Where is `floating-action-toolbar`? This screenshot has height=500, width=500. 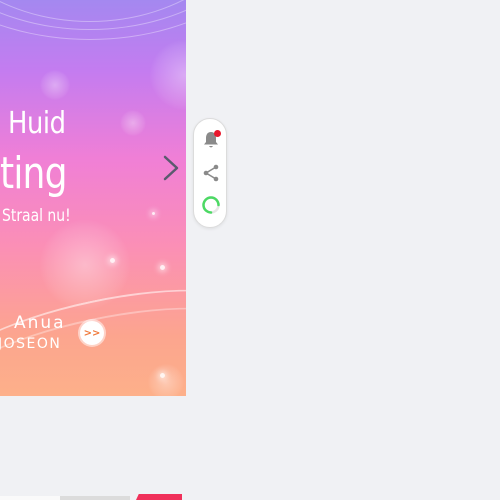
floating-action-toolbar is located at coordinates (210, 173).